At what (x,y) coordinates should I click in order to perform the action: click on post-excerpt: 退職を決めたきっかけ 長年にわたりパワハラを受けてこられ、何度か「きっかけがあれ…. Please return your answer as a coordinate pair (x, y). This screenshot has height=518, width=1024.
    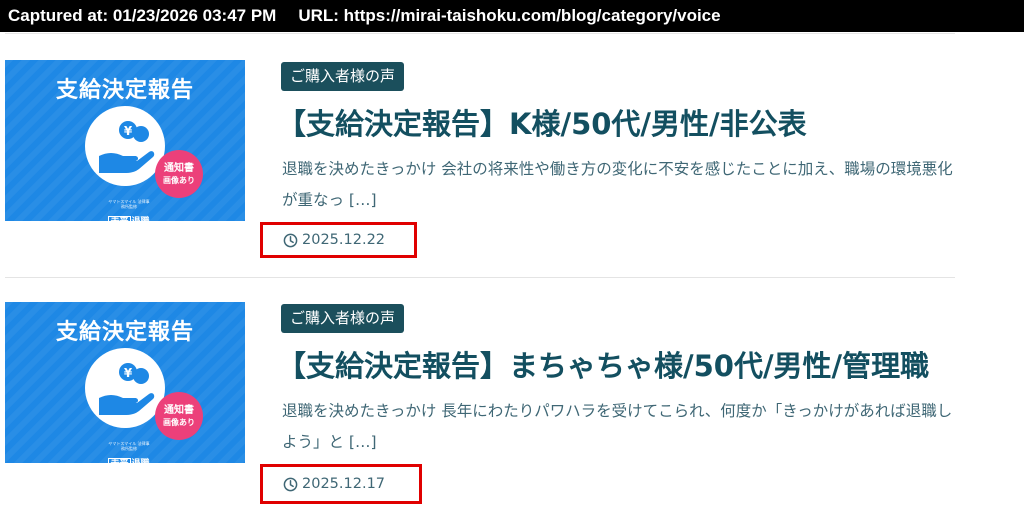
    Looking at the image, I should click on (617, 426).